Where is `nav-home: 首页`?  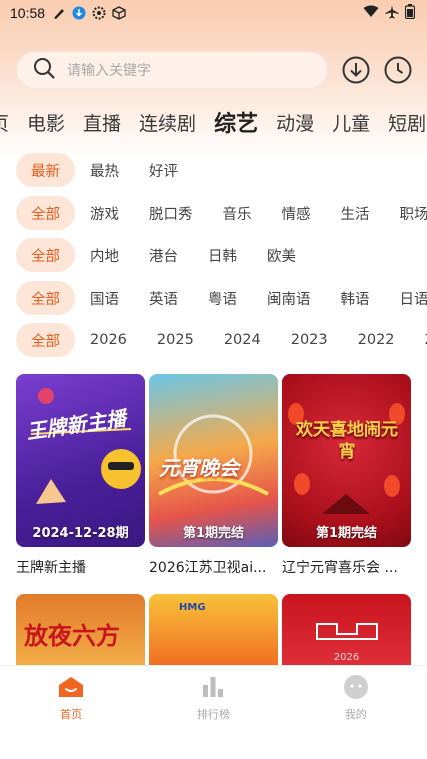
nav-home: 首页 is located at coordinates (71, 716).